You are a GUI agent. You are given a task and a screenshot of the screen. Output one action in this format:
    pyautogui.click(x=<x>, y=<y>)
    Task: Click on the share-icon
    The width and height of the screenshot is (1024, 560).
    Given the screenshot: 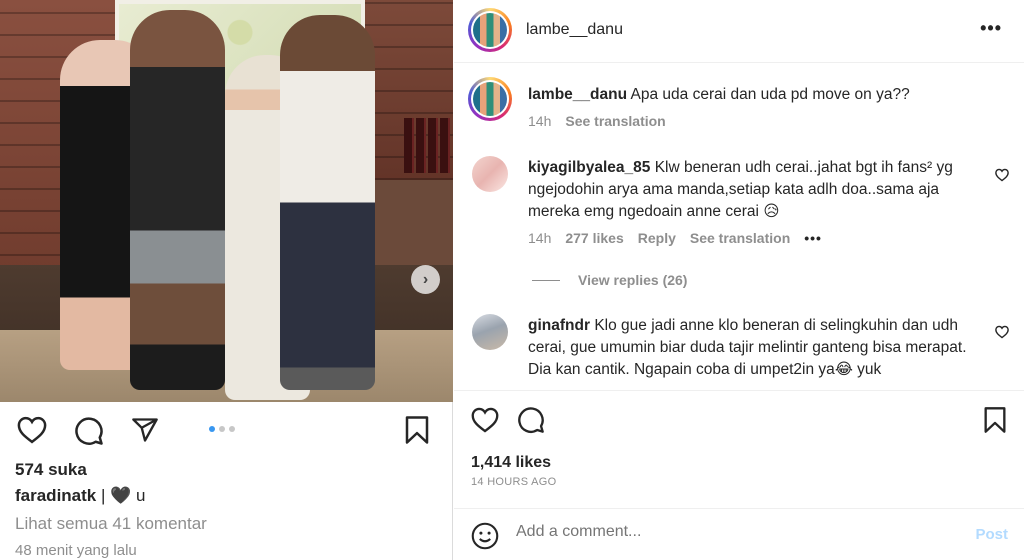 What is the action you would take?
    pyautogui.click(x=145, y=430)
    